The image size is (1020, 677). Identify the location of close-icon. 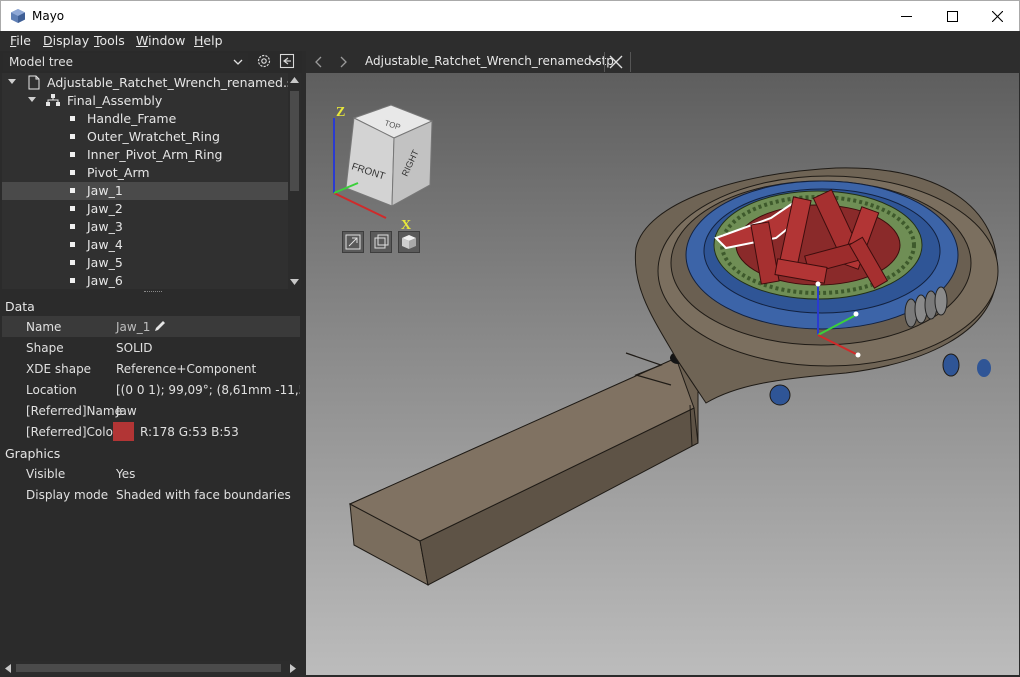
(997, 16).